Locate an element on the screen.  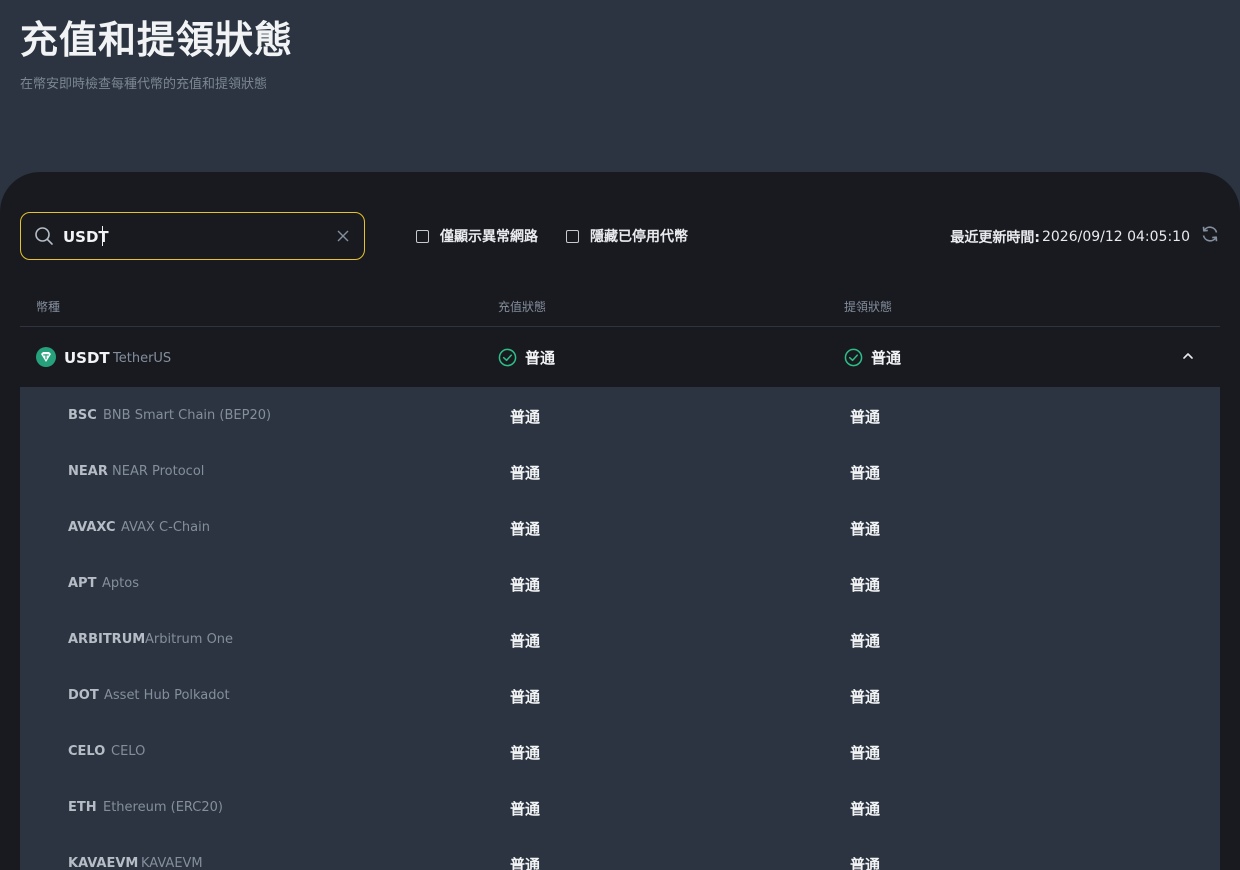
network-name: NEAR Protocol is located at coordinates (158, 471).